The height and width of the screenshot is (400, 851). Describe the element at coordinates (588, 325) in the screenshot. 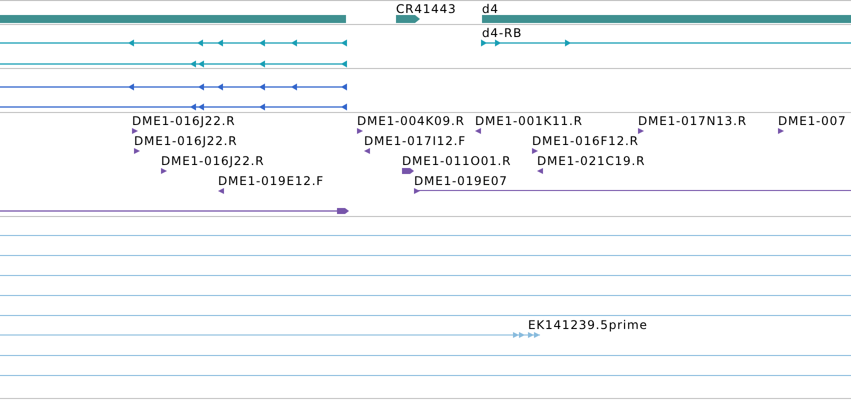

I see `feature-label: EK141239.5prime` at that location.